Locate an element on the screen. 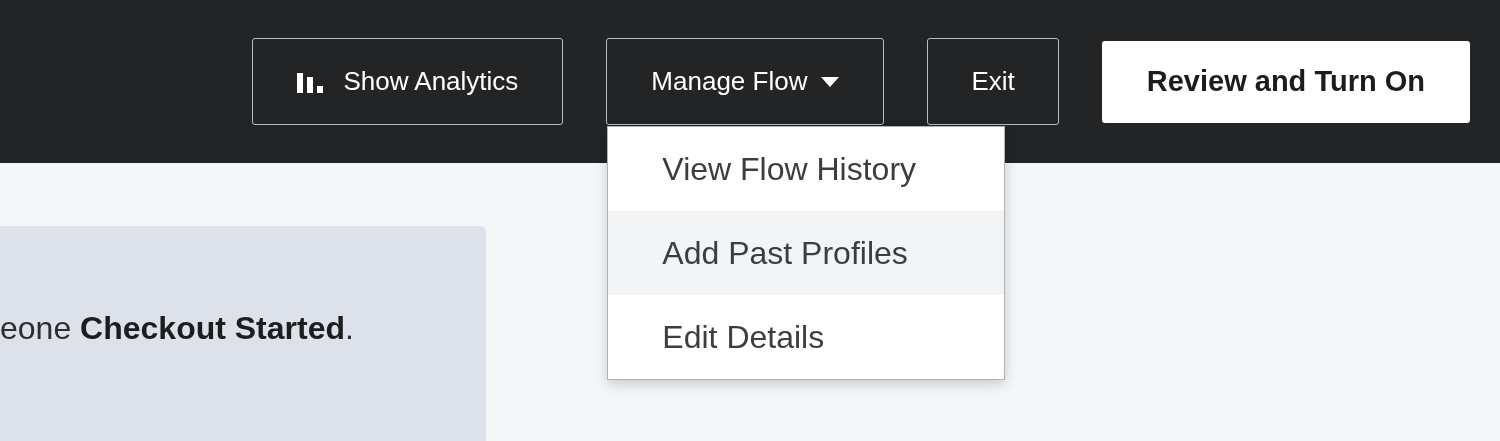  menu-item: Edit Details is located at coordinates (806, 337).